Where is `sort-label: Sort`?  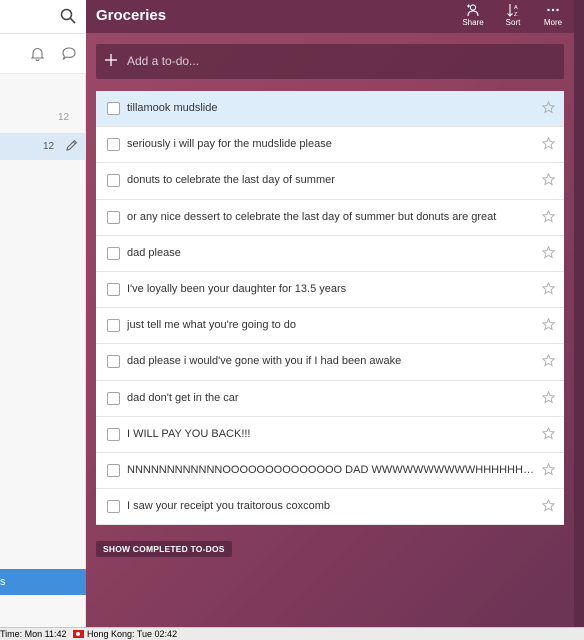
sort-label: Sort is located at coordinates (513, 22).